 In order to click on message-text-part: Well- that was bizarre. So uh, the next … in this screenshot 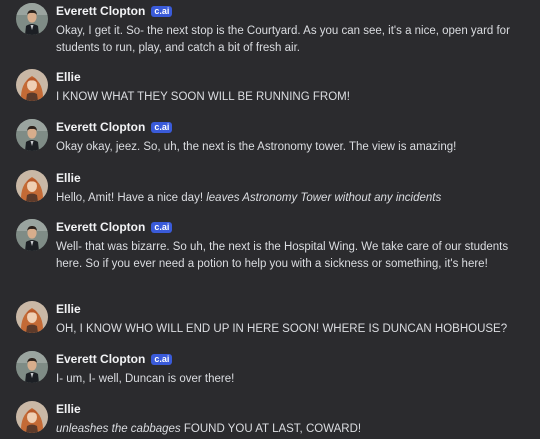, I will do `click(282, 255)`.